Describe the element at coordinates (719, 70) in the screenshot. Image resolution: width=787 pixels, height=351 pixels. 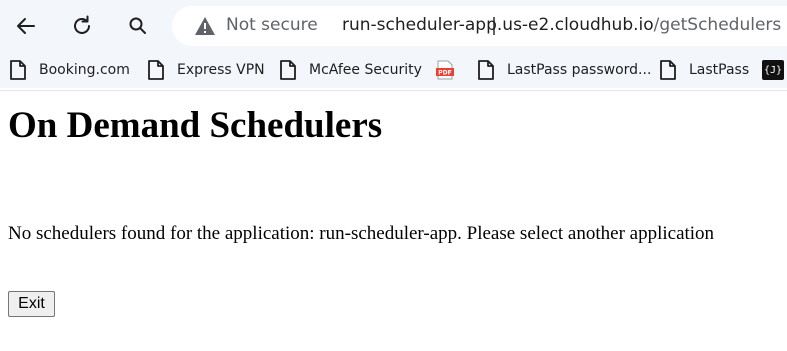
I see `bookmark-label: LastPass` at that location.